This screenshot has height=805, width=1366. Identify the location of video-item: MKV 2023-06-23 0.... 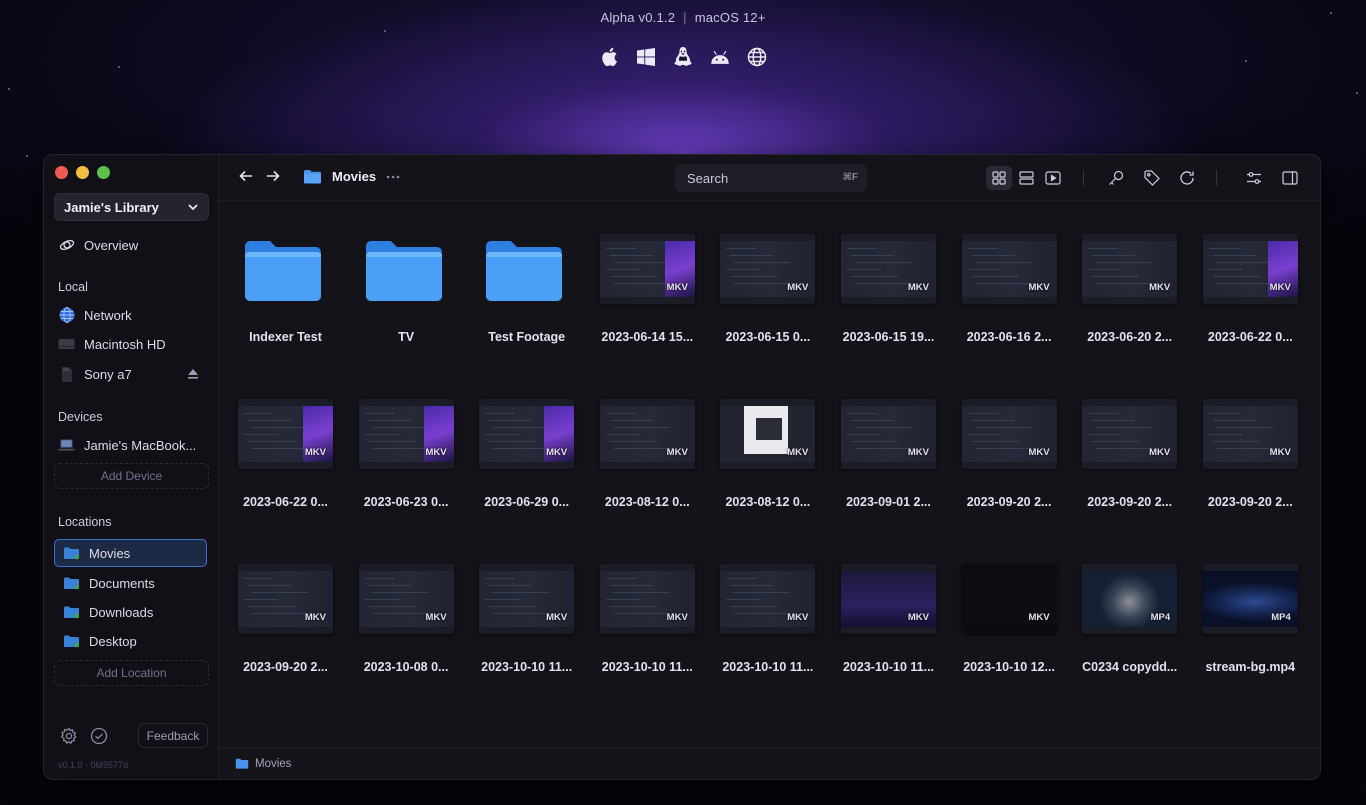
(406, 442).